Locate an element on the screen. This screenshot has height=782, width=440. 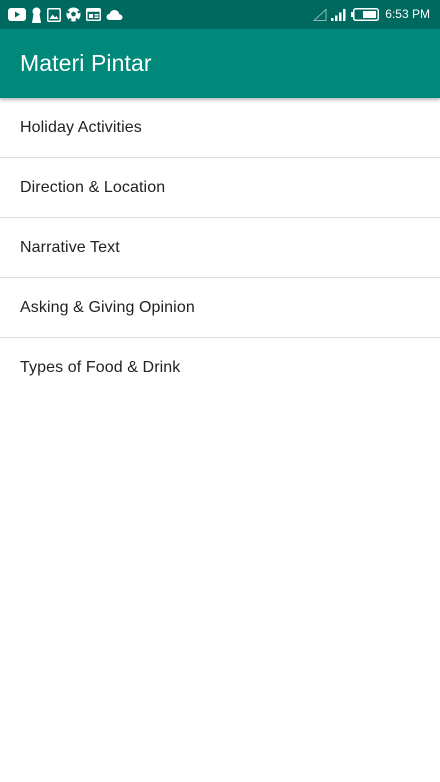
app-title: Materi Pintar is located at coordinates (86, 63).